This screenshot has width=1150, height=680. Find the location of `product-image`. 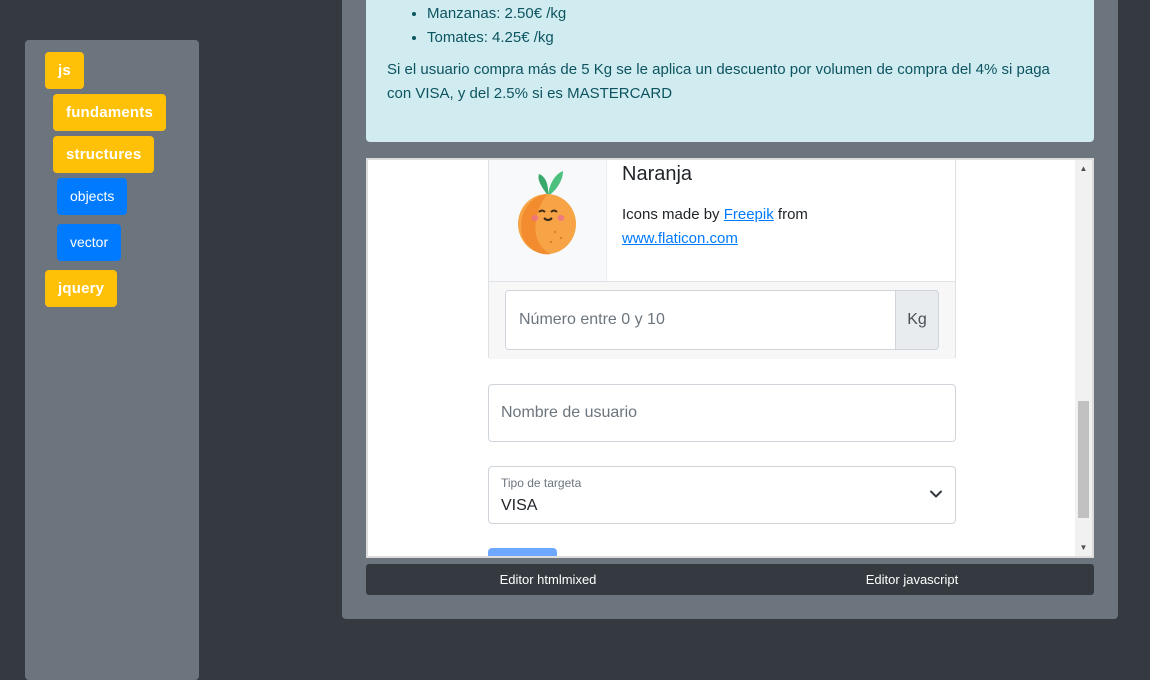

product-image is located at coordinates (547, 220).